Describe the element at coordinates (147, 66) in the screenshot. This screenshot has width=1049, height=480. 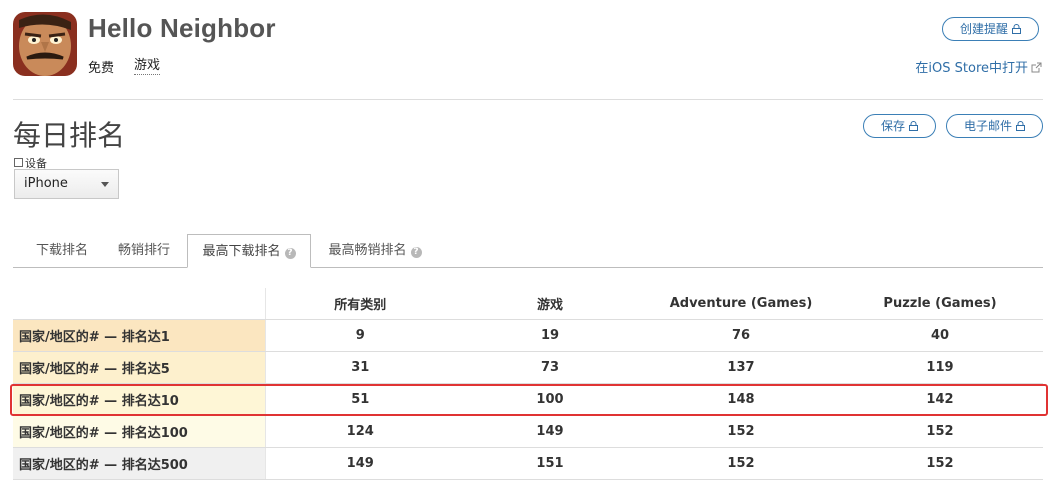
I see `category-link: 游戏` at that location.